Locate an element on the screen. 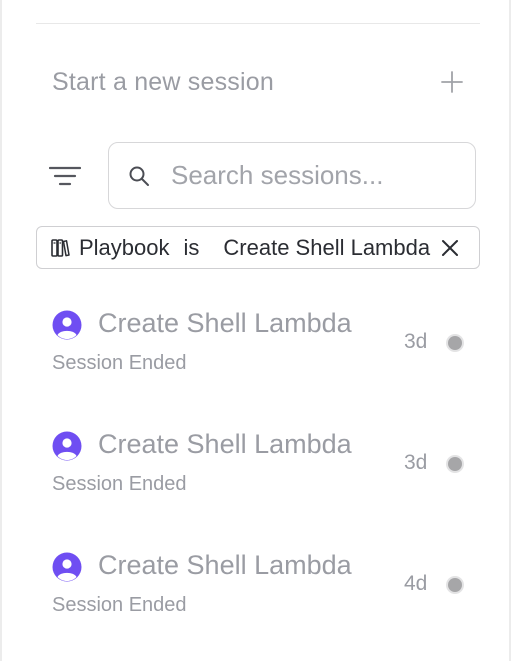  session-list-item: Create Shell Lambda Session Ended 4d is located at coordinates (262, 591).